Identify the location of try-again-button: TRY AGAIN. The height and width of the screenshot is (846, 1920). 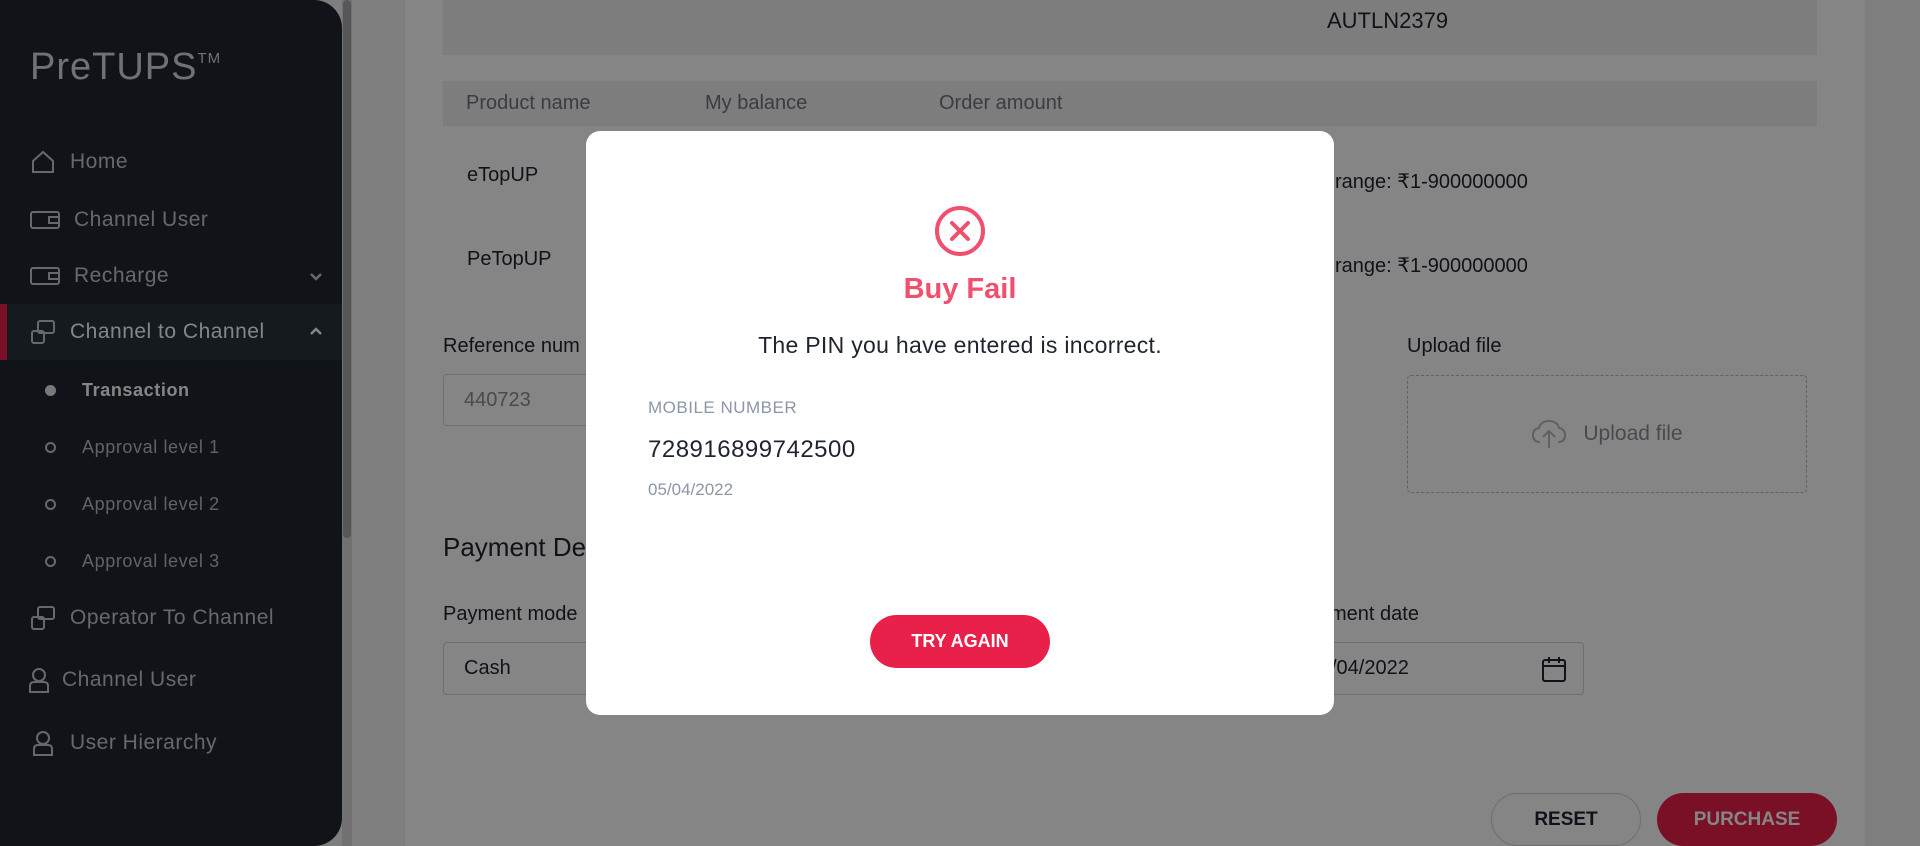
(960, 641).